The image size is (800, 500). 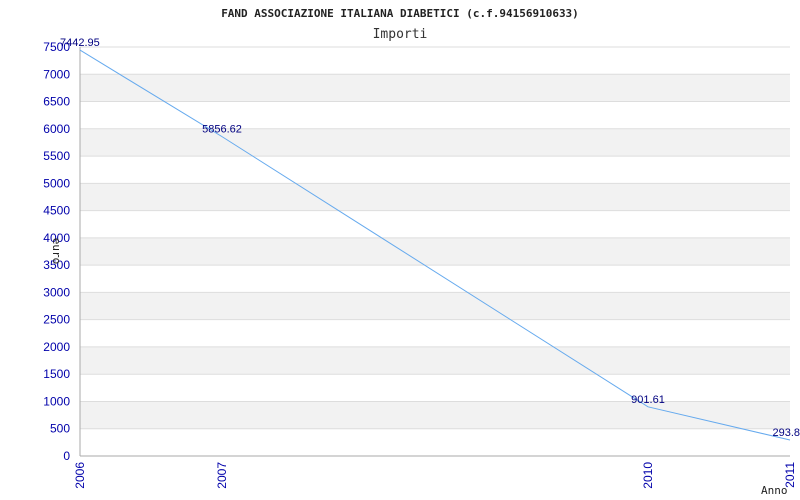 I want to click on y-tick-label: 4500, so click(x=56, y=211).